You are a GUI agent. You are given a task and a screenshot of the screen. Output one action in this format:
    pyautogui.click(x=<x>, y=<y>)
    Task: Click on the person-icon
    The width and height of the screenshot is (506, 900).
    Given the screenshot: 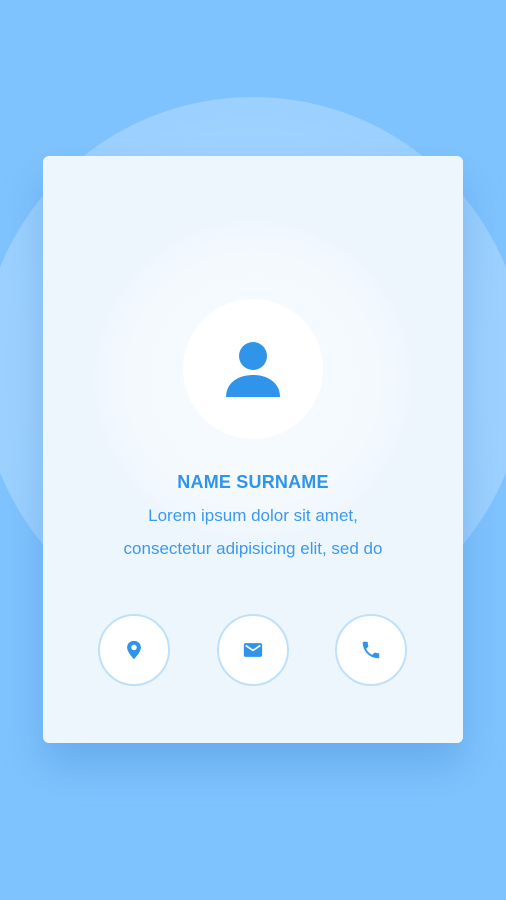 What is the action you would take?
    pyautogui.click(x=253, y=369)
    